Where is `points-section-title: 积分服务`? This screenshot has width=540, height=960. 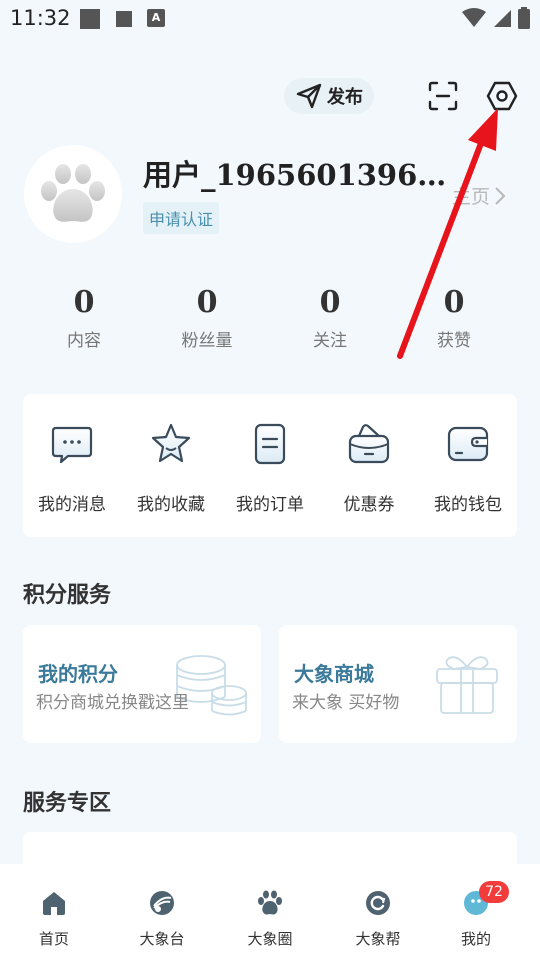
points-section-title: 积分服务 is located at coordinates (67, 595).